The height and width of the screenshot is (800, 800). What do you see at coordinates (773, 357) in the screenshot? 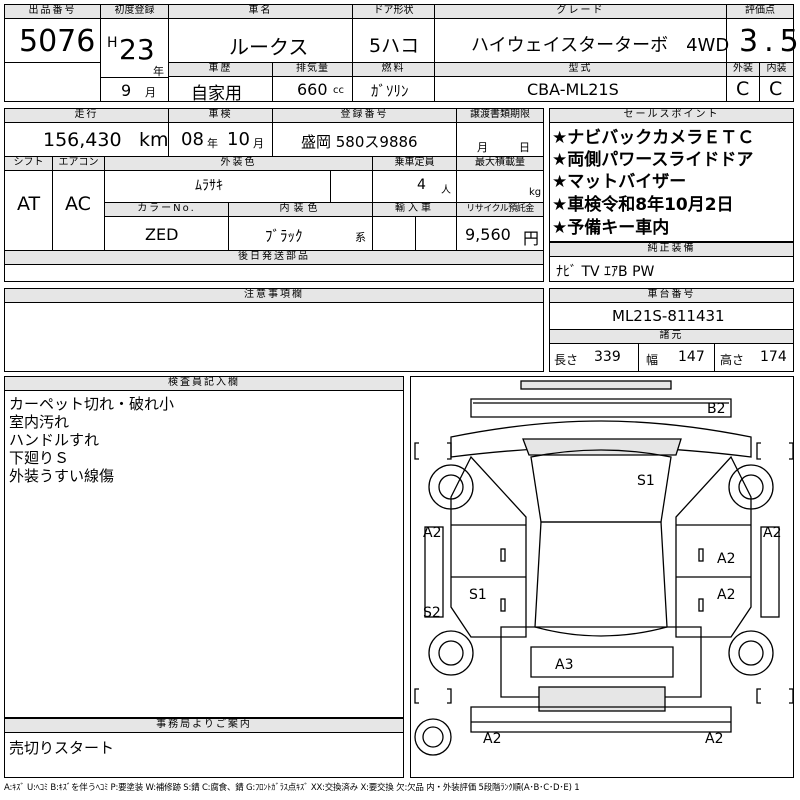
I see `height: 174` at bounding box center [773, 357].